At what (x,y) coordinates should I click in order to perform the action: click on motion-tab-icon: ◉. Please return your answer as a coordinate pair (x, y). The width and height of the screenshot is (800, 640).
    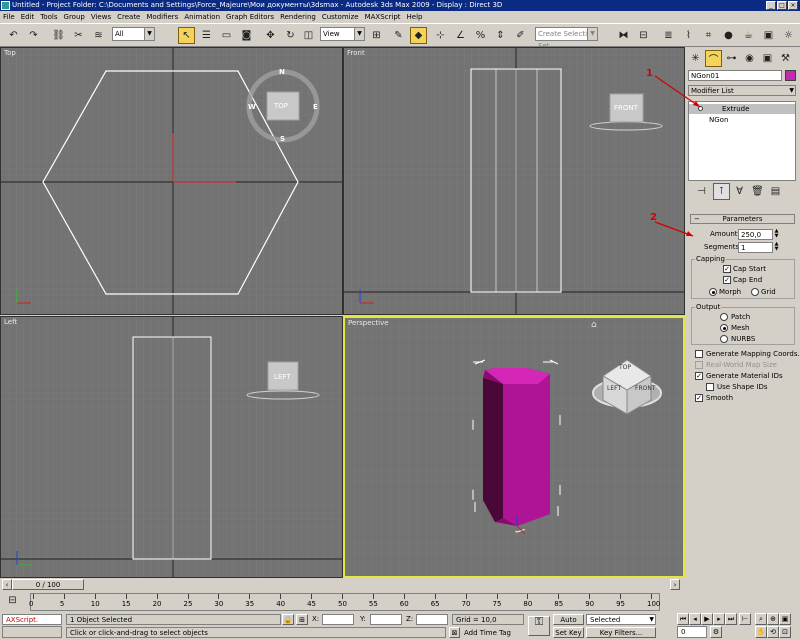
    Looking at the image, I should click on (749, 58).